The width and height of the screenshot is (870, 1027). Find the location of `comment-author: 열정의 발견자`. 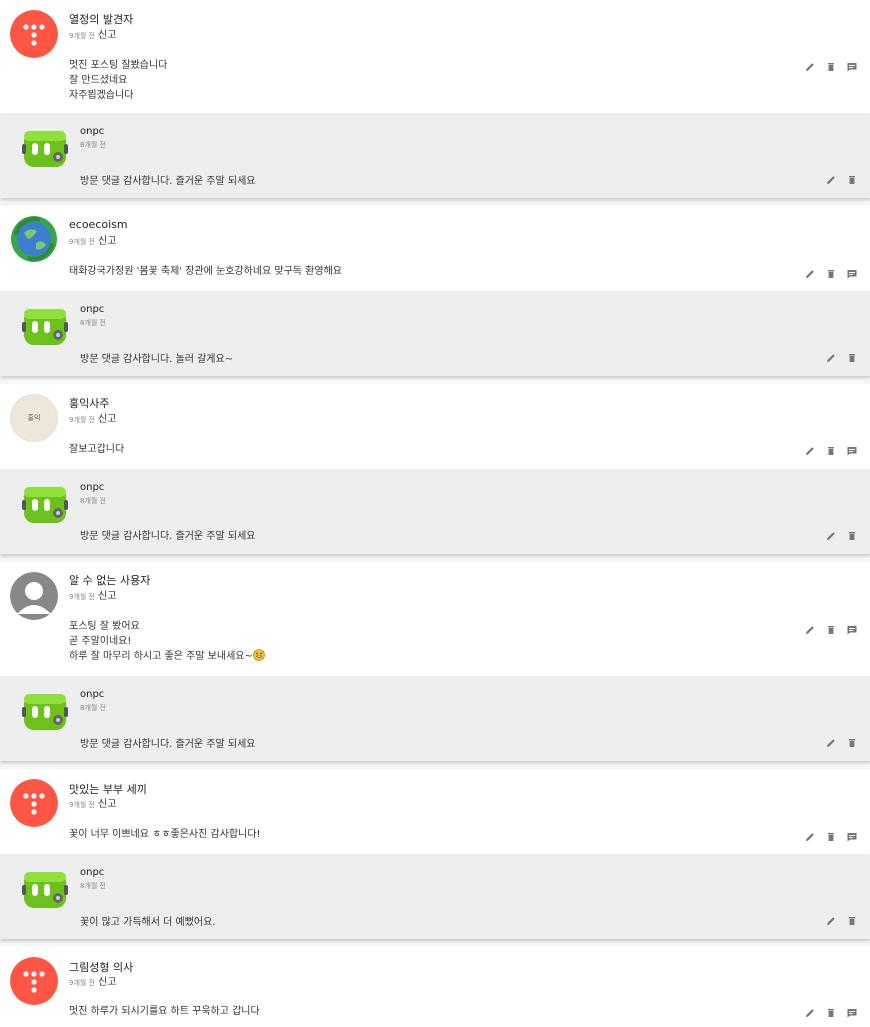

comment-author: 열정의 발견자 is located at coordinates (101, 19).